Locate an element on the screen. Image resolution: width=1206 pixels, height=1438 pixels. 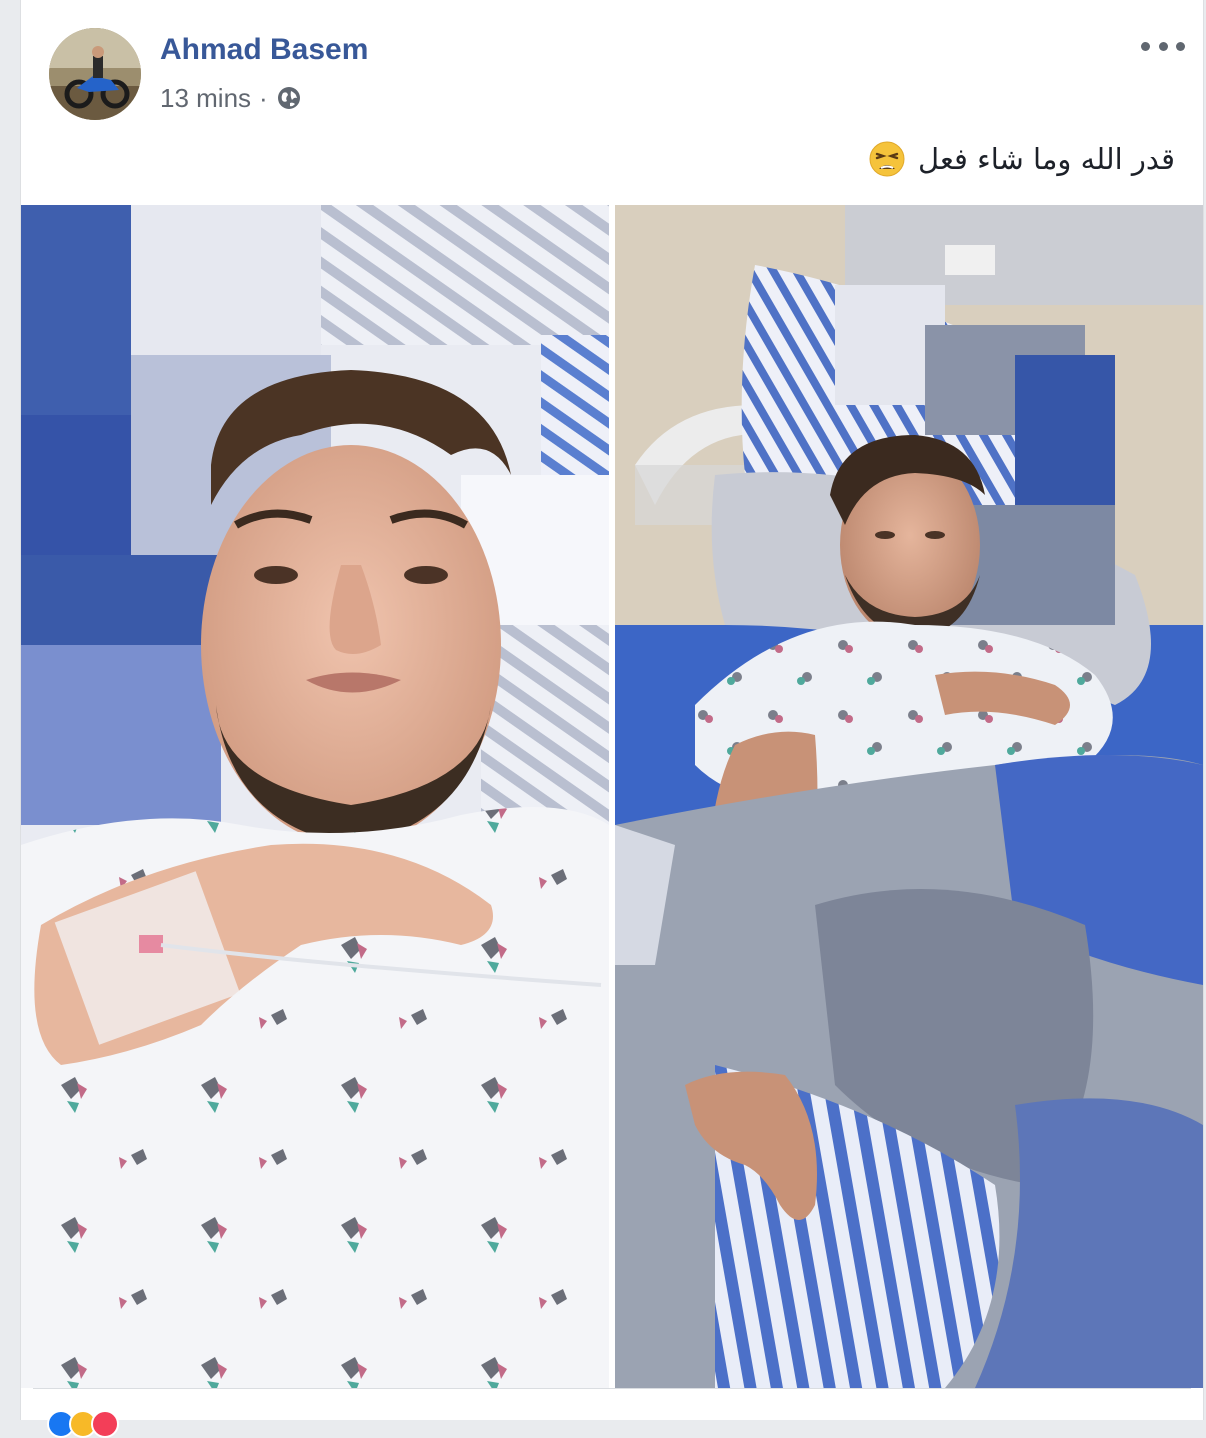
avatar-image is located at coordinates (95, 74).